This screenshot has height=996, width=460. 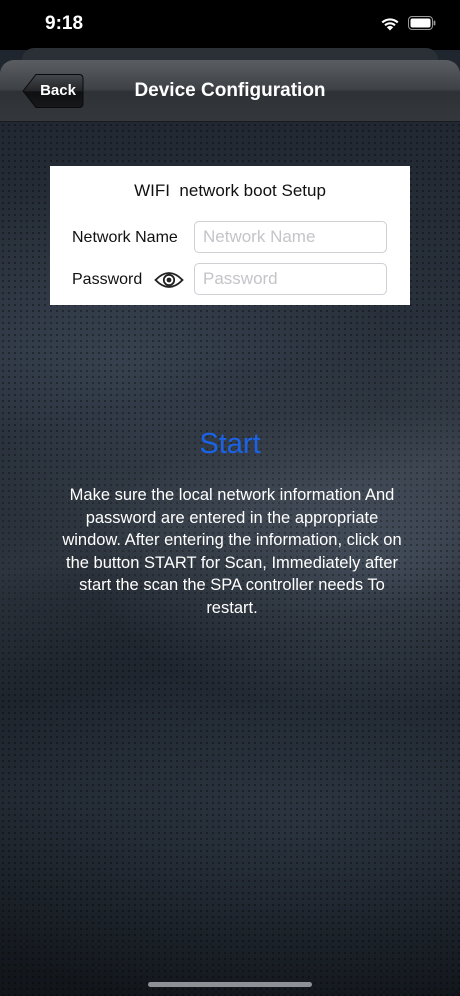 I want to click on status-bar: 9:18, so click(x=230, y=25).